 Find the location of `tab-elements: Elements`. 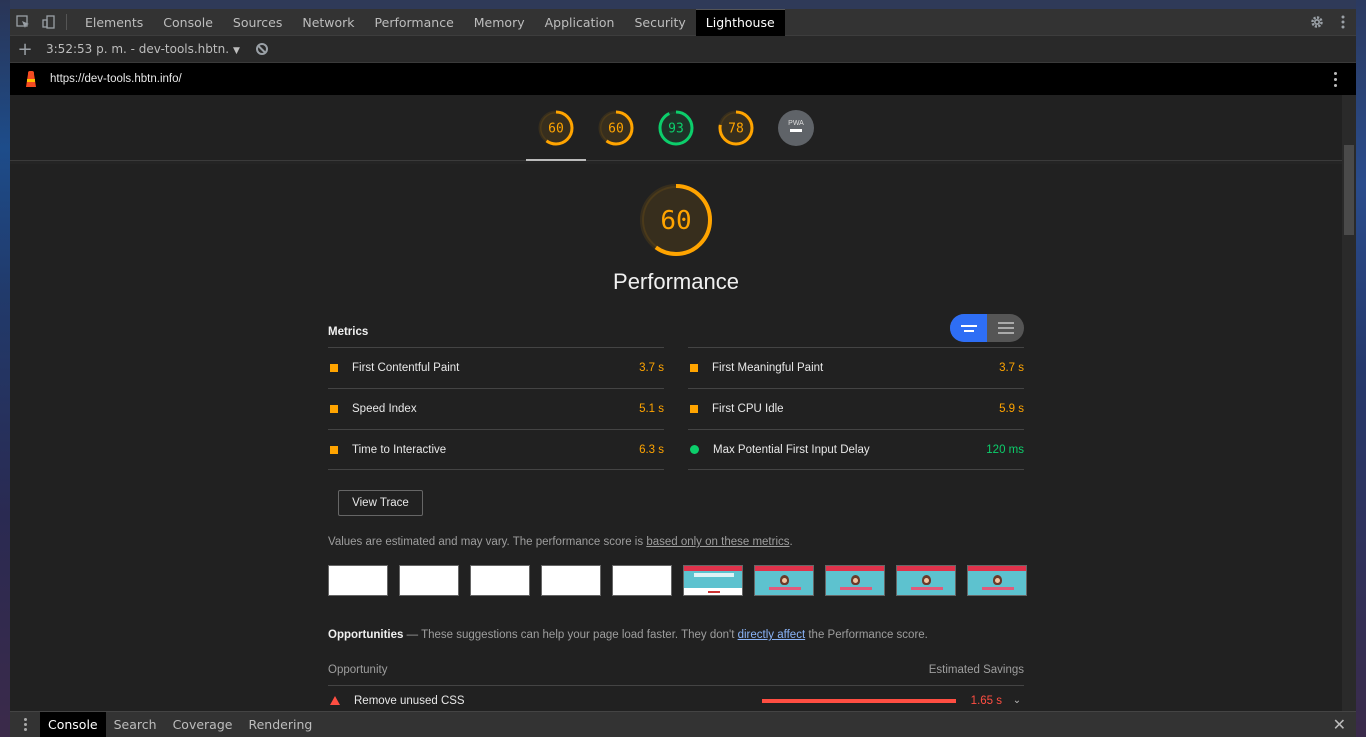

tab-elements: Elements is located at coordinates (114, 22).